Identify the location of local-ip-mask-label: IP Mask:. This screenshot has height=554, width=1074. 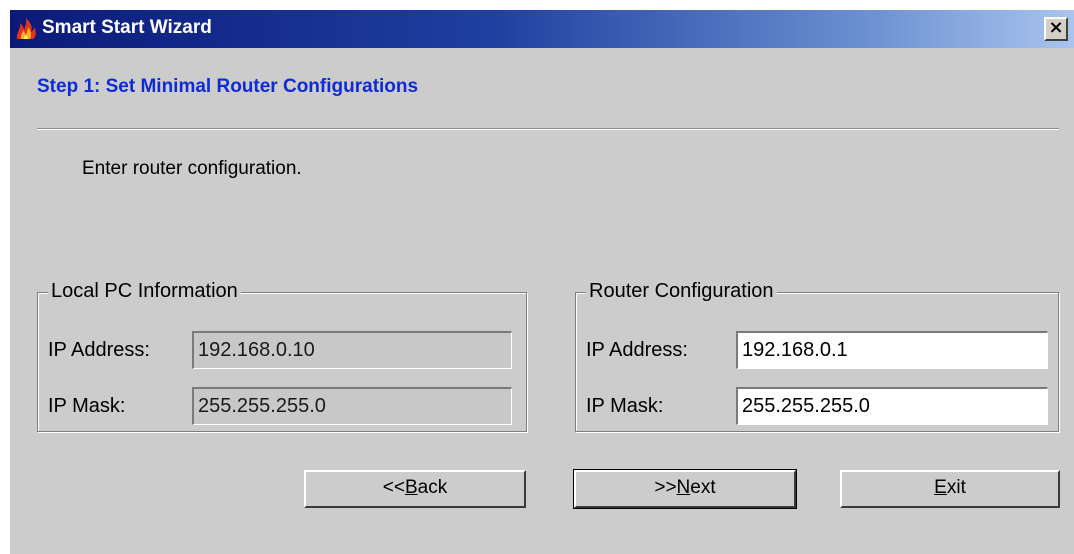
(87, 406).